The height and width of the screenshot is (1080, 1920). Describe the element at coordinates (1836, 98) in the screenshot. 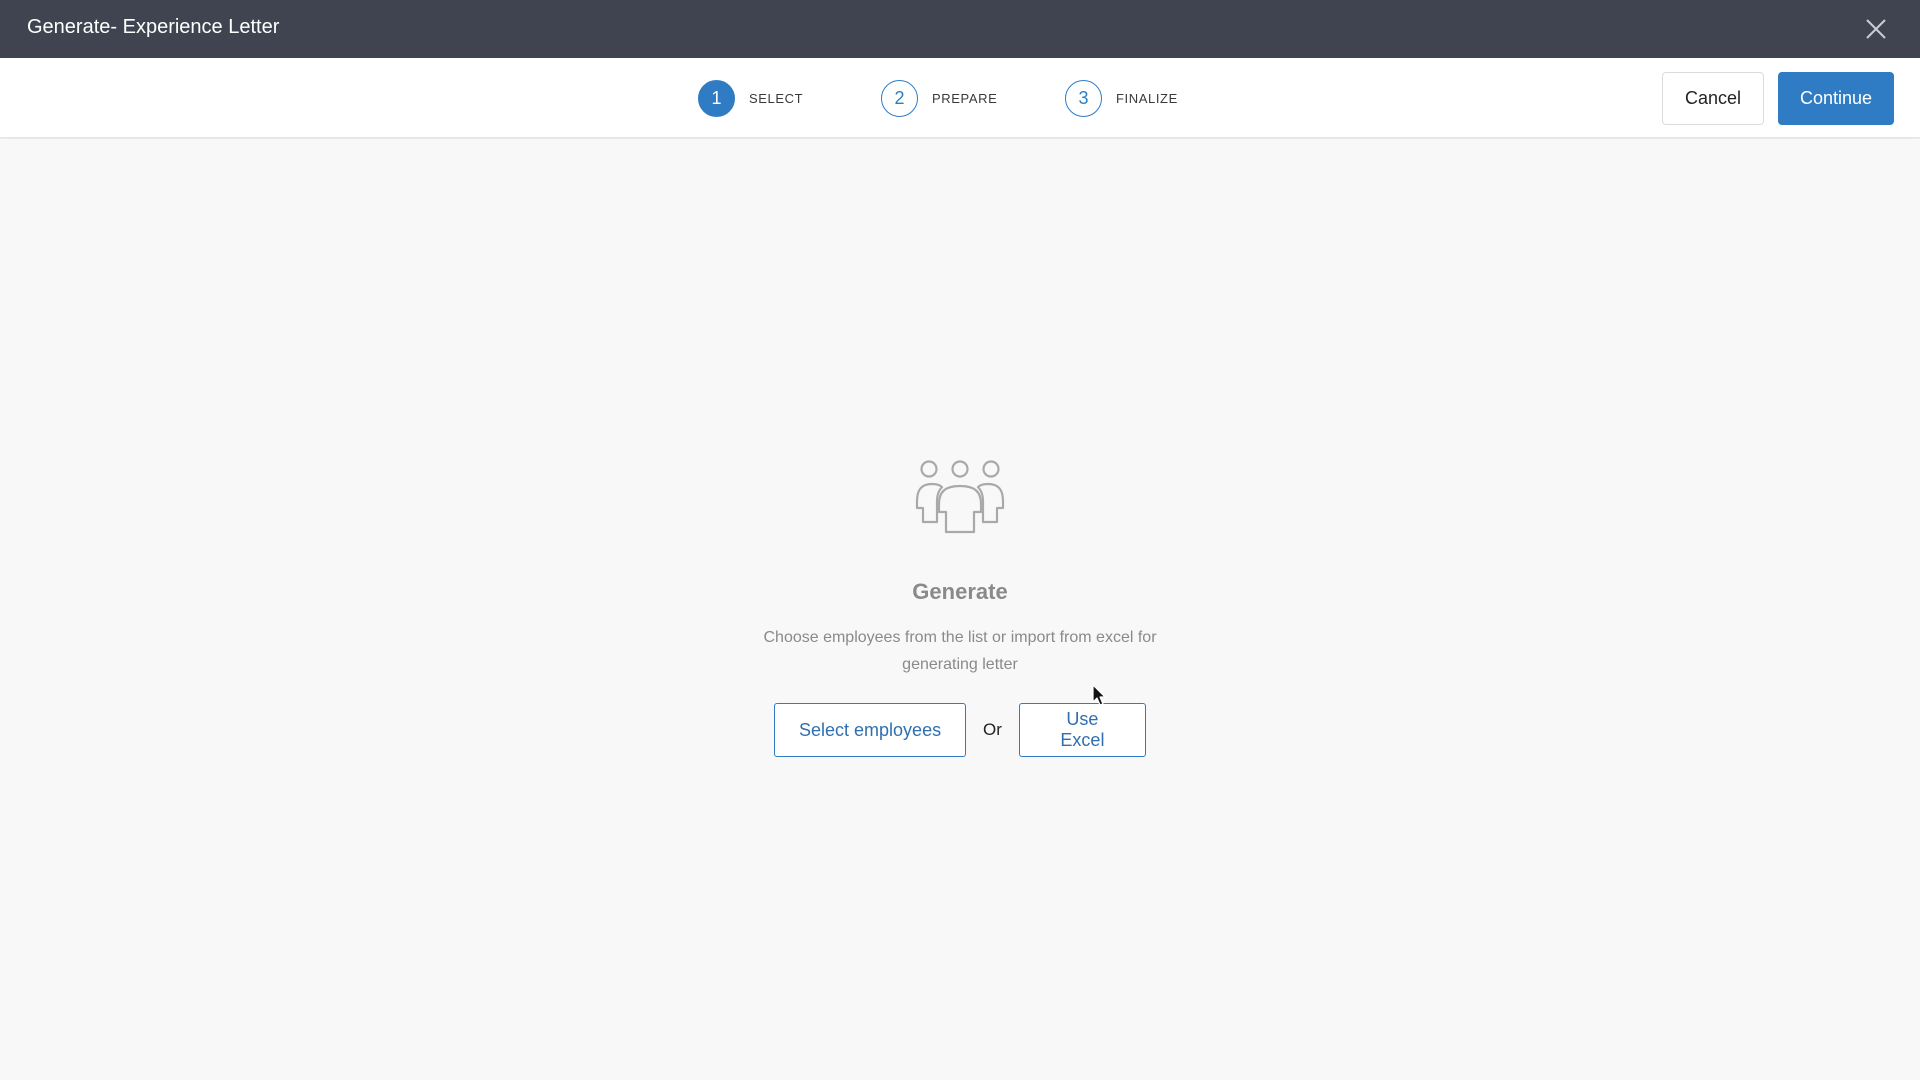

I see `continue-button: Continue` at that location.